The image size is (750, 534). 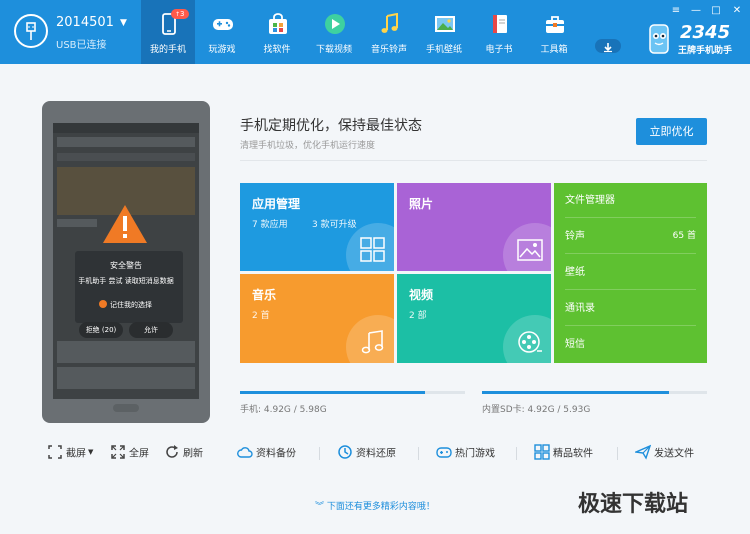 What do you see at coordinates (278, 23) in the screenshot?
I see `app-store-icon` at bounding box center [278, 23].